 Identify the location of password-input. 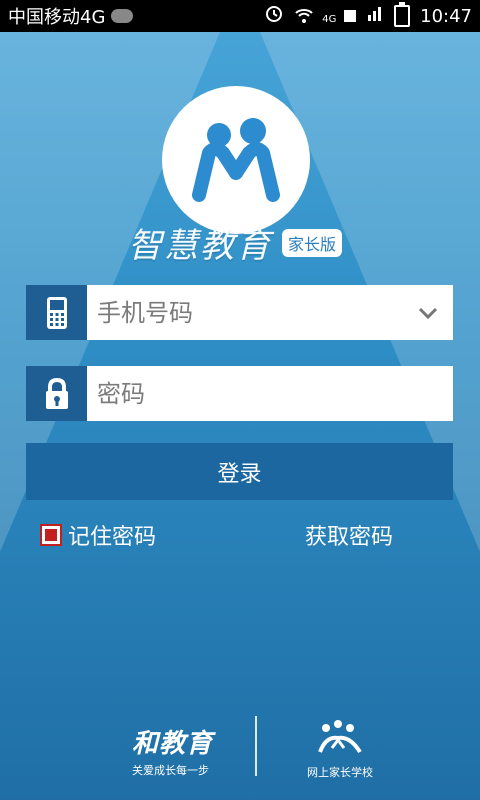
(270, 393).